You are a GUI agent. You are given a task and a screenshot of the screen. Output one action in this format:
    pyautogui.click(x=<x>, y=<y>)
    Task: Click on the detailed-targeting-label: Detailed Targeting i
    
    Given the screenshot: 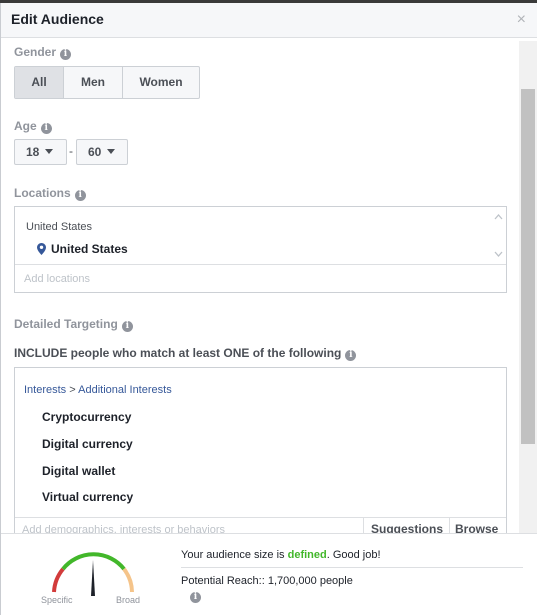 What is the action you would take?
    pyautogui.click(x=73, y=324)
    